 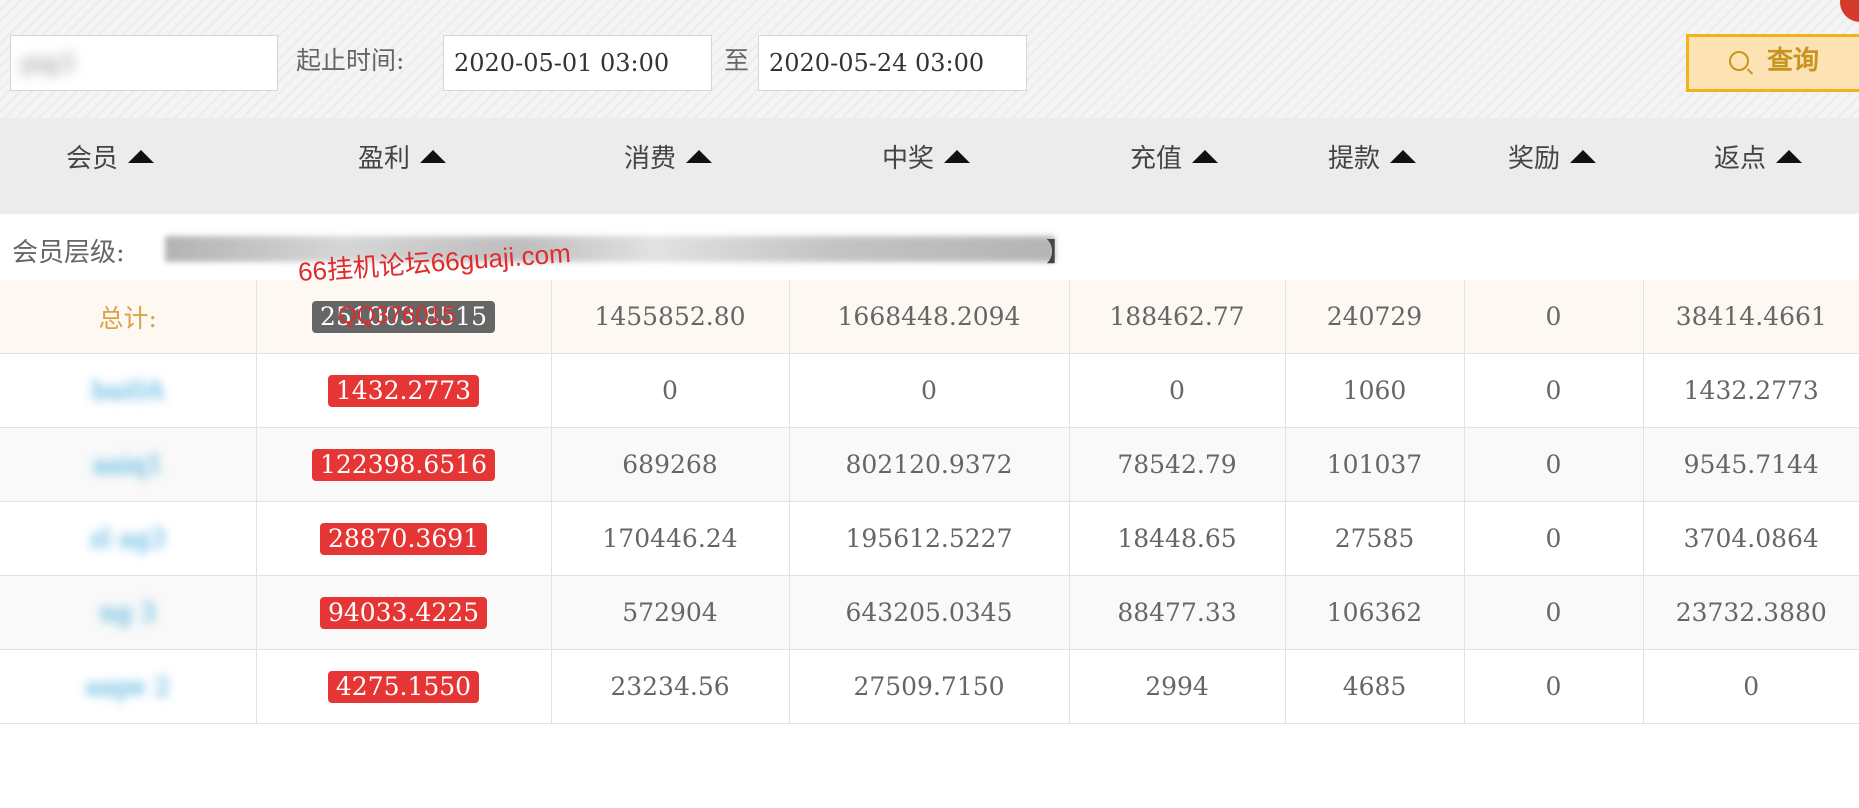 I want to click on win-cell: 0, so click(x=929, y=390).